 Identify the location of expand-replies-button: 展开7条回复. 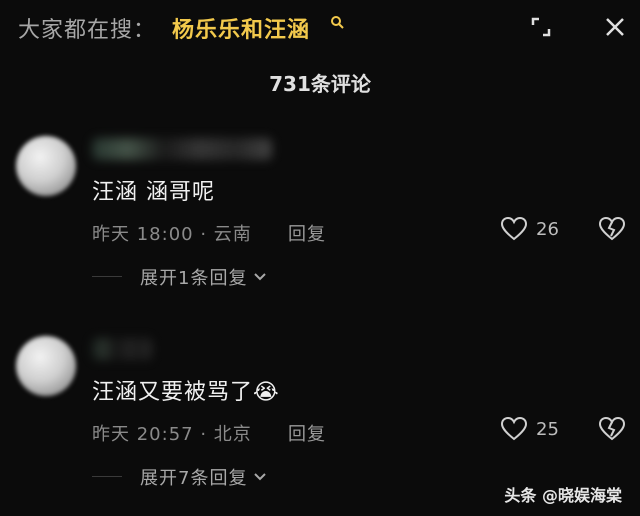
(203, 477).